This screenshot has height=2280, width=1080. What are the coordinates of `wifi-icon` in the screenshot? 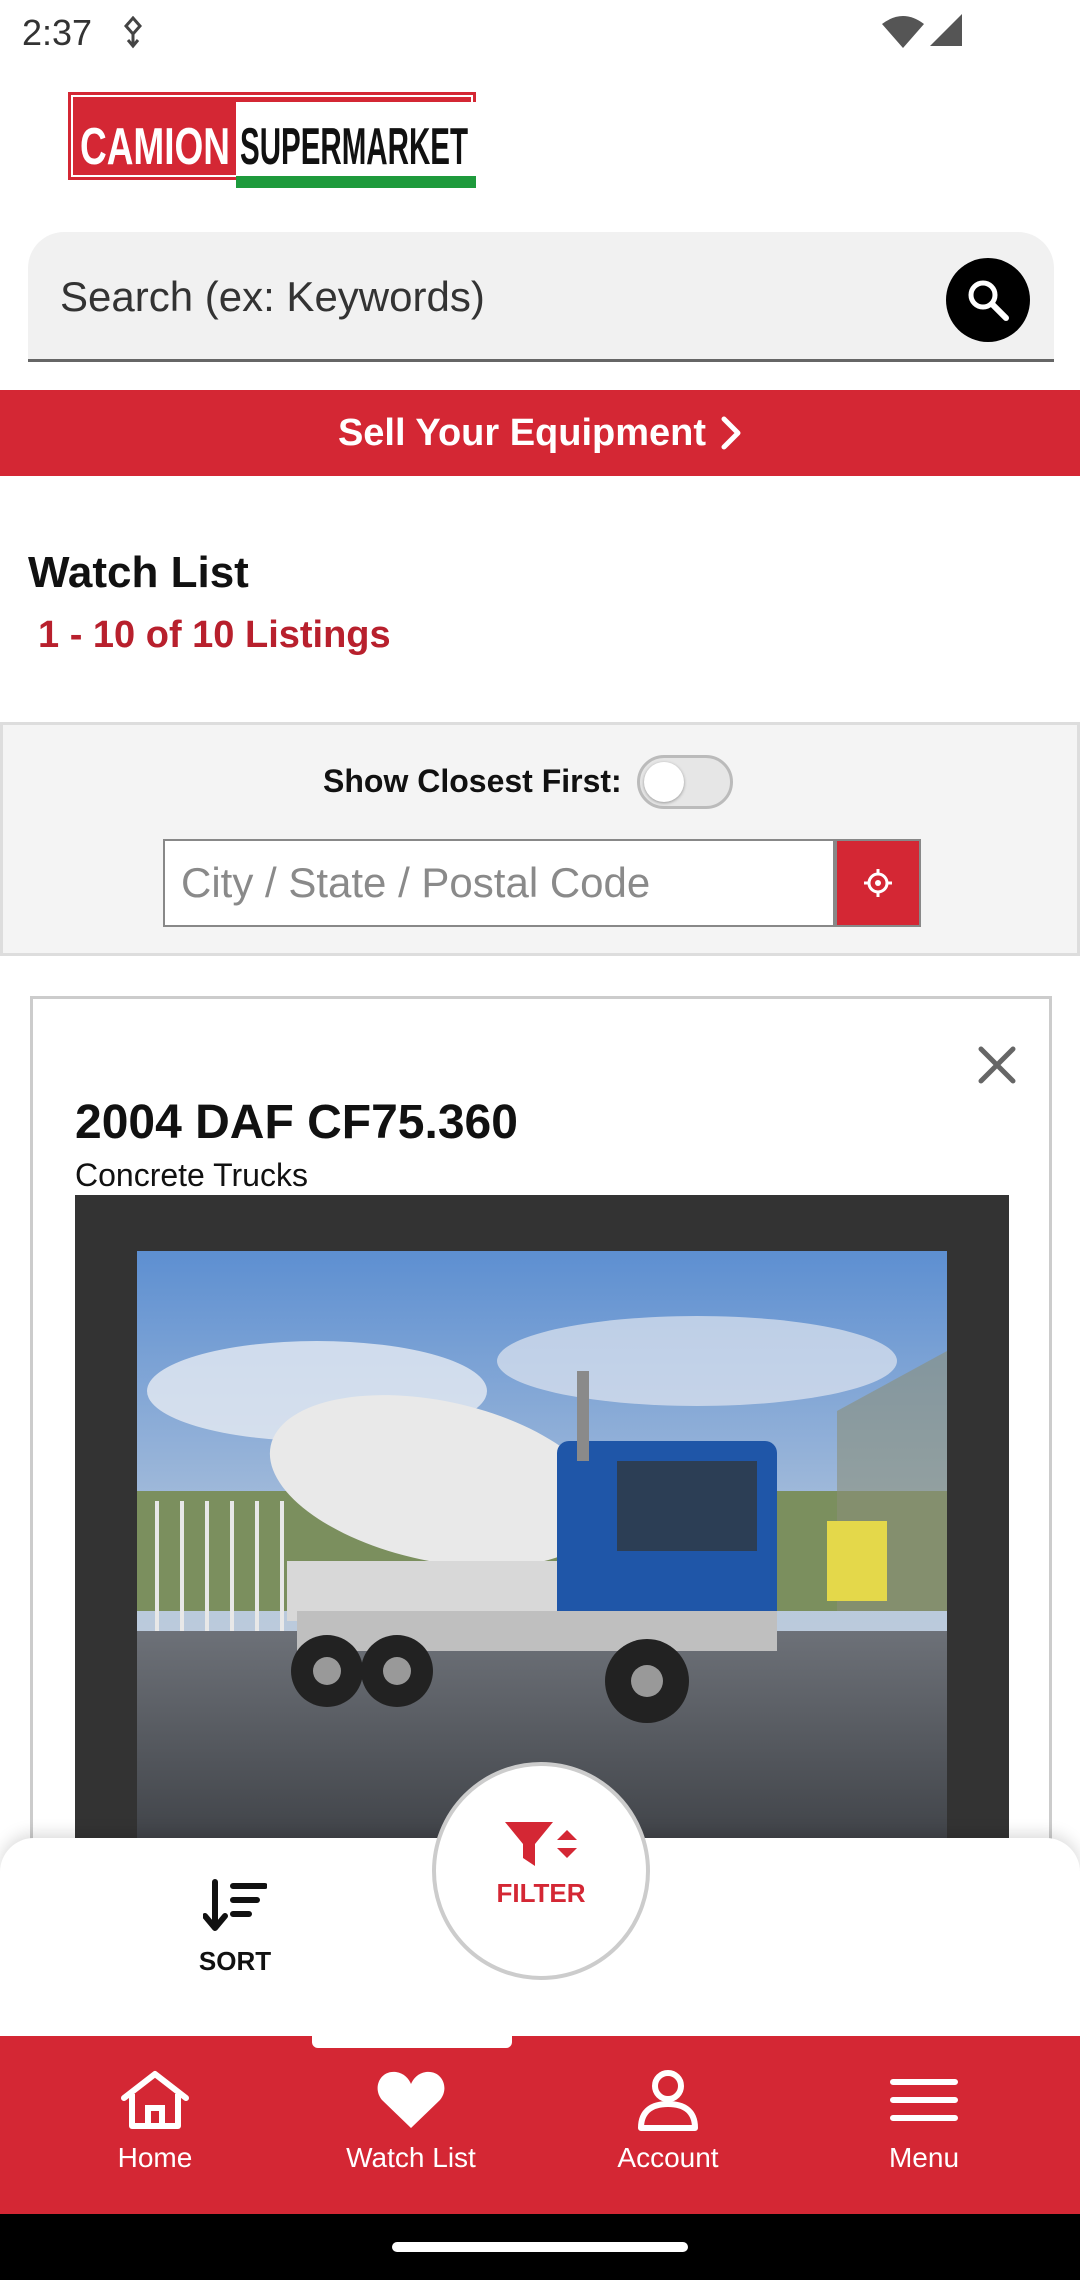 It's located at (903, 32).